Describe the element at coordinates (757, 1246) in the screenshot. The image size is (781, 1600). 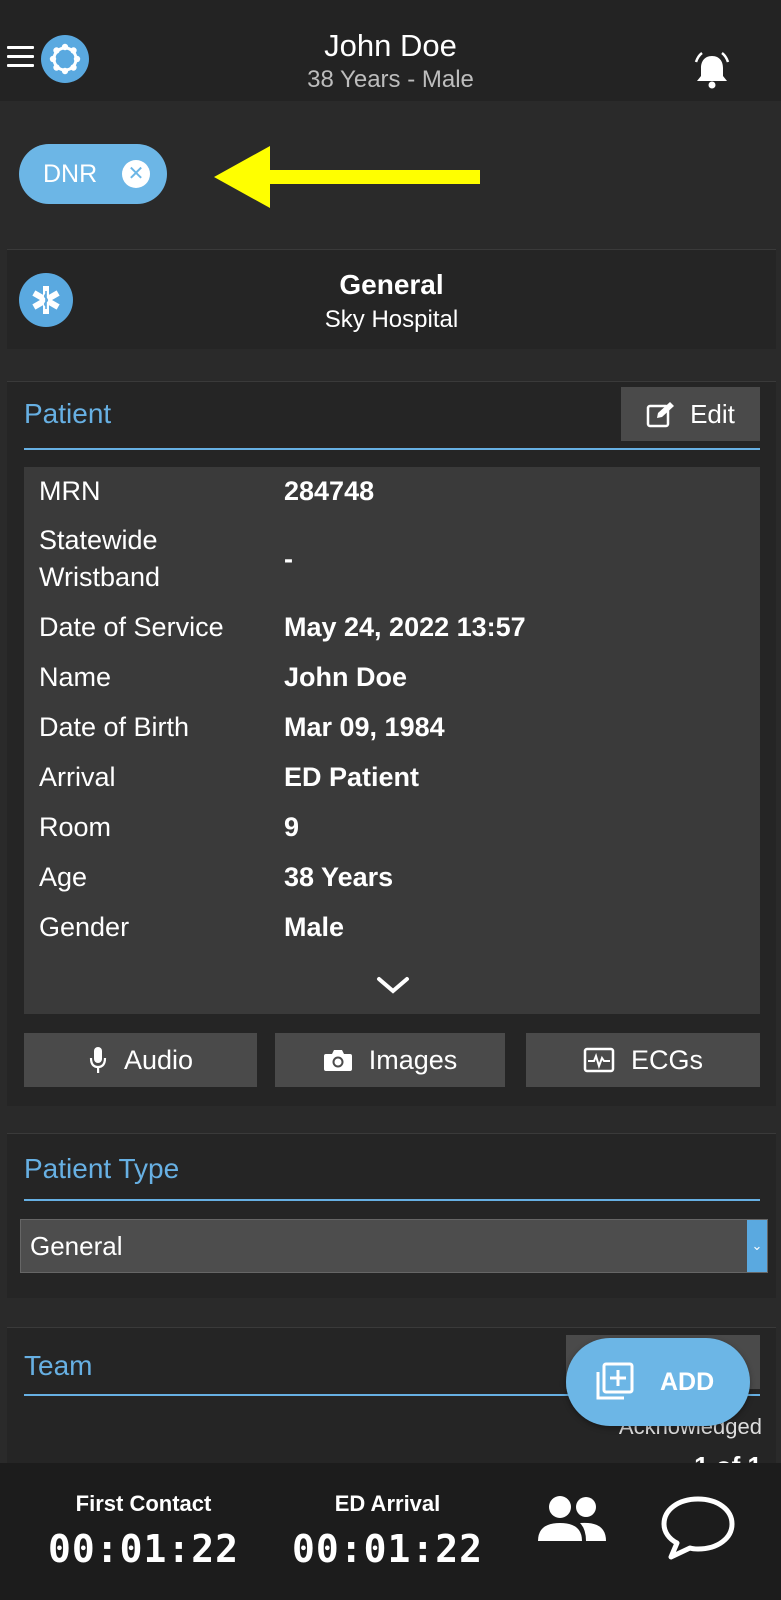
I see `chevron-down-icon: ⌄` at that location.